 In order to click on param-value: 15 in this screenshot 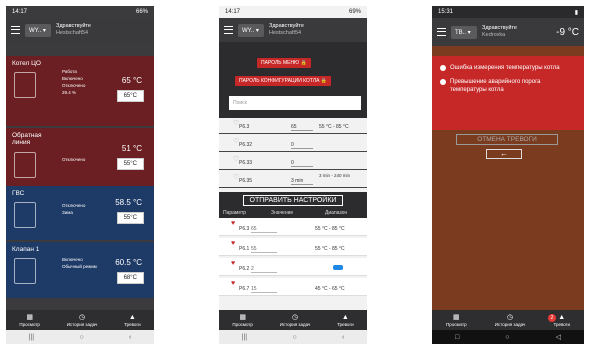, I will do `click(264, 289)`.